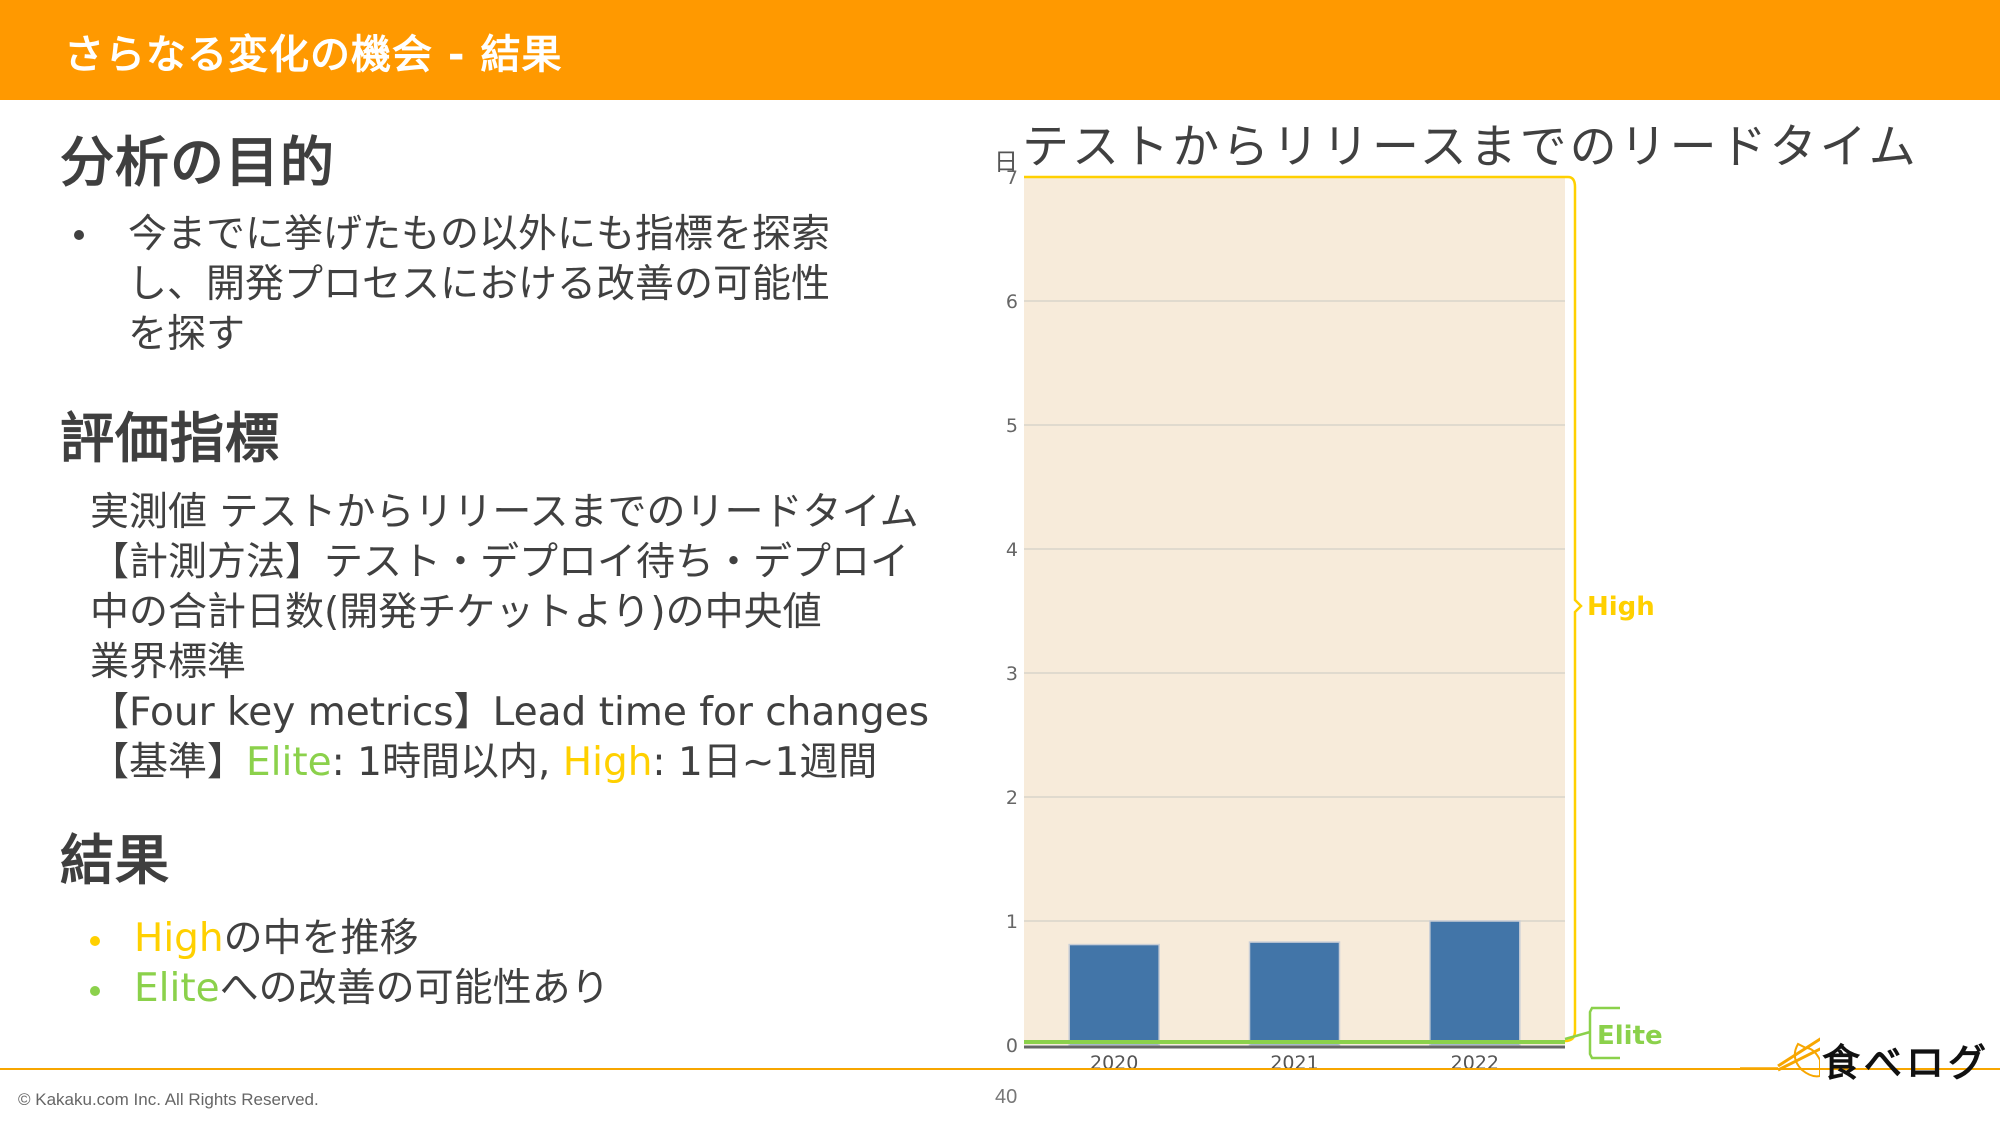 This screenshot has width=2000, height=1125. I want to click on tabelog-logo: 食べログ, so click(1865, 1060).